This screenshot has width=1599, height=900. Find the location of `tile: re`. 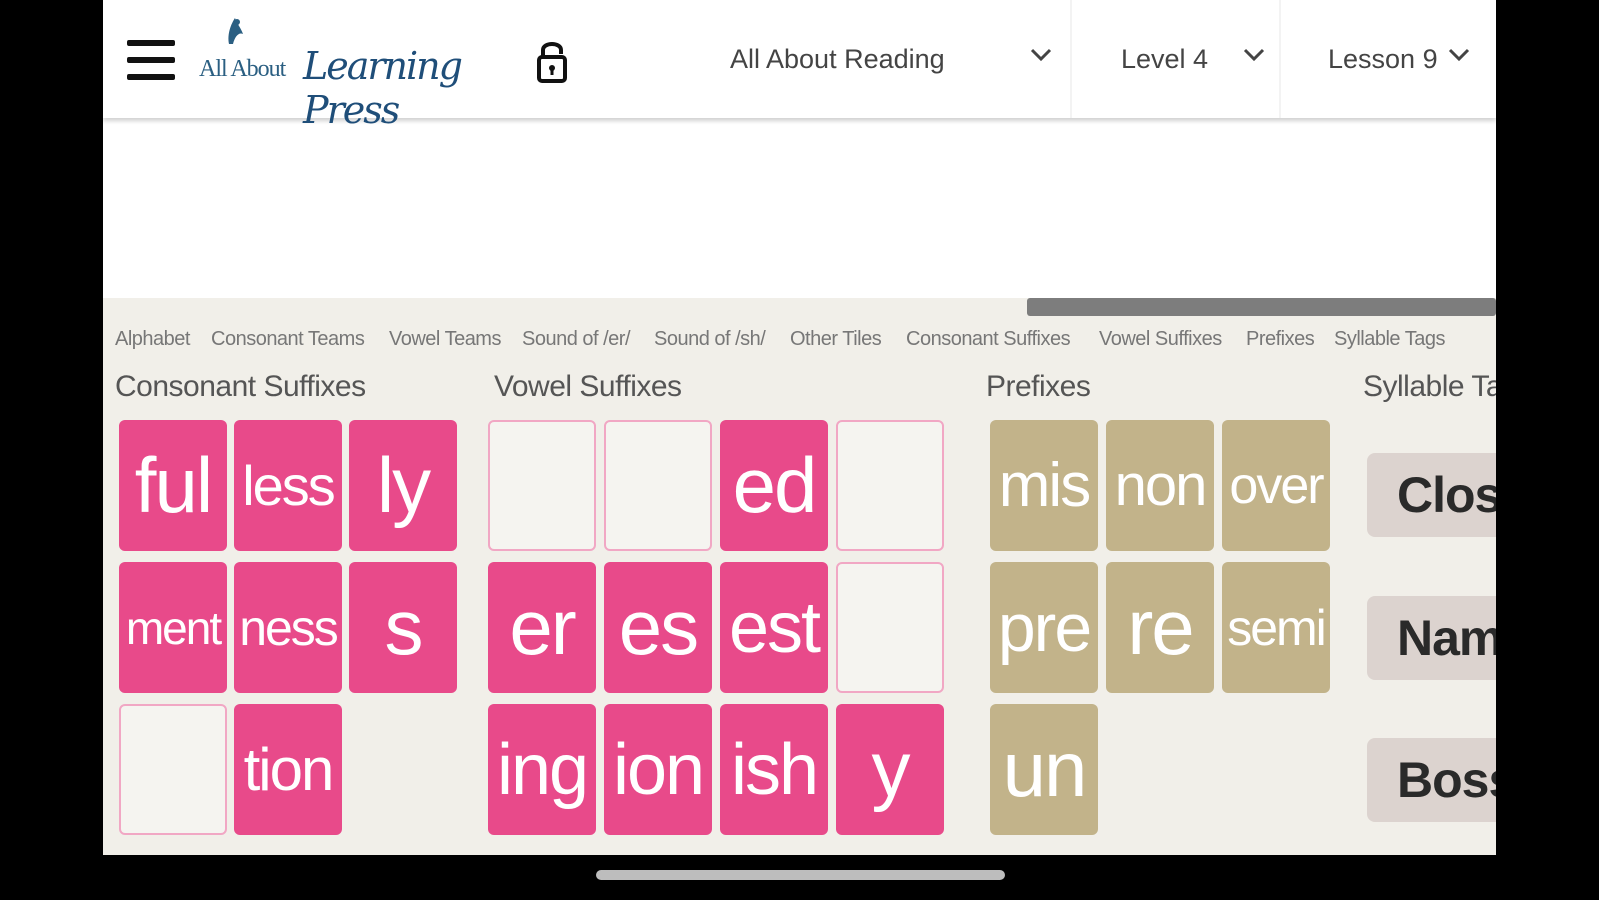

tile: re is located at coordinates (1160, 627).